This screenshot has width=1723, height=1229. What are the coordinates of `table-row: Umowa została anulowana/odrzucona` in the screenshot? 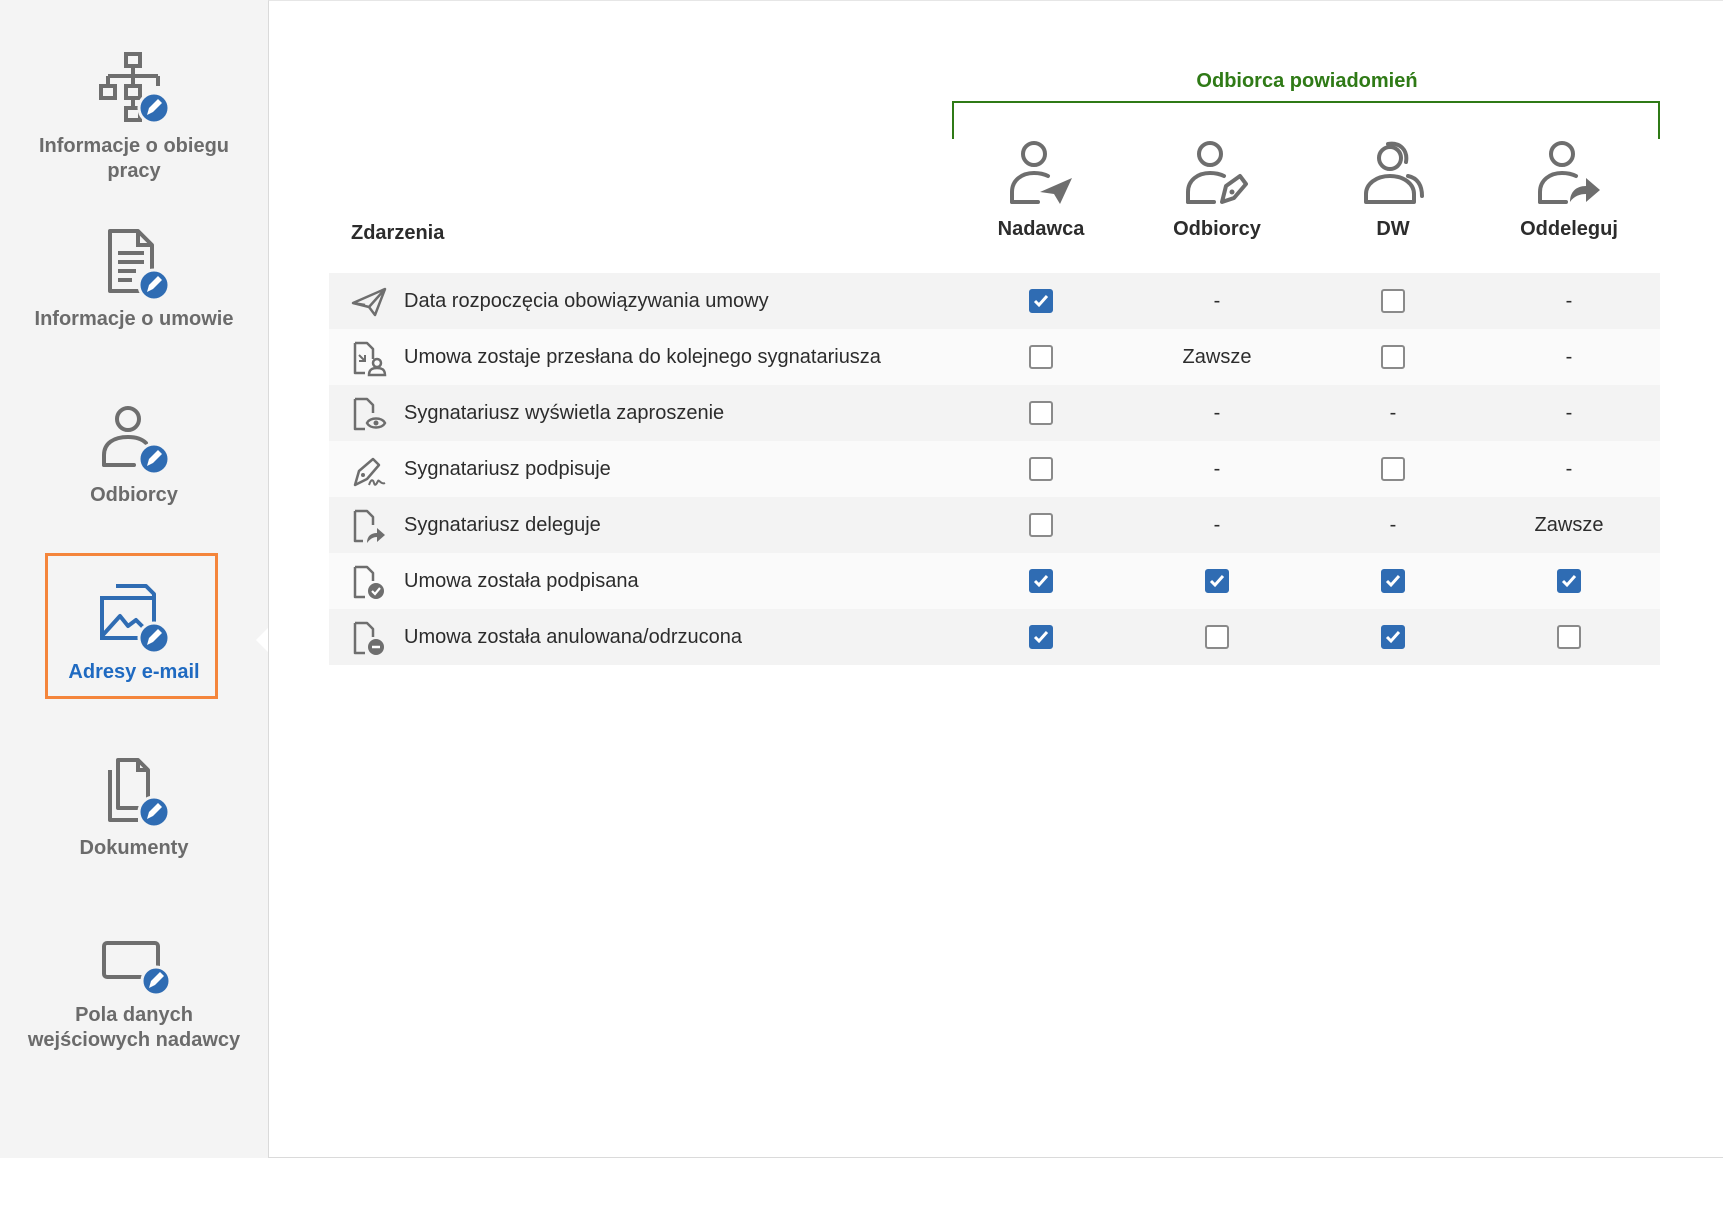 It's located at (994, 637).